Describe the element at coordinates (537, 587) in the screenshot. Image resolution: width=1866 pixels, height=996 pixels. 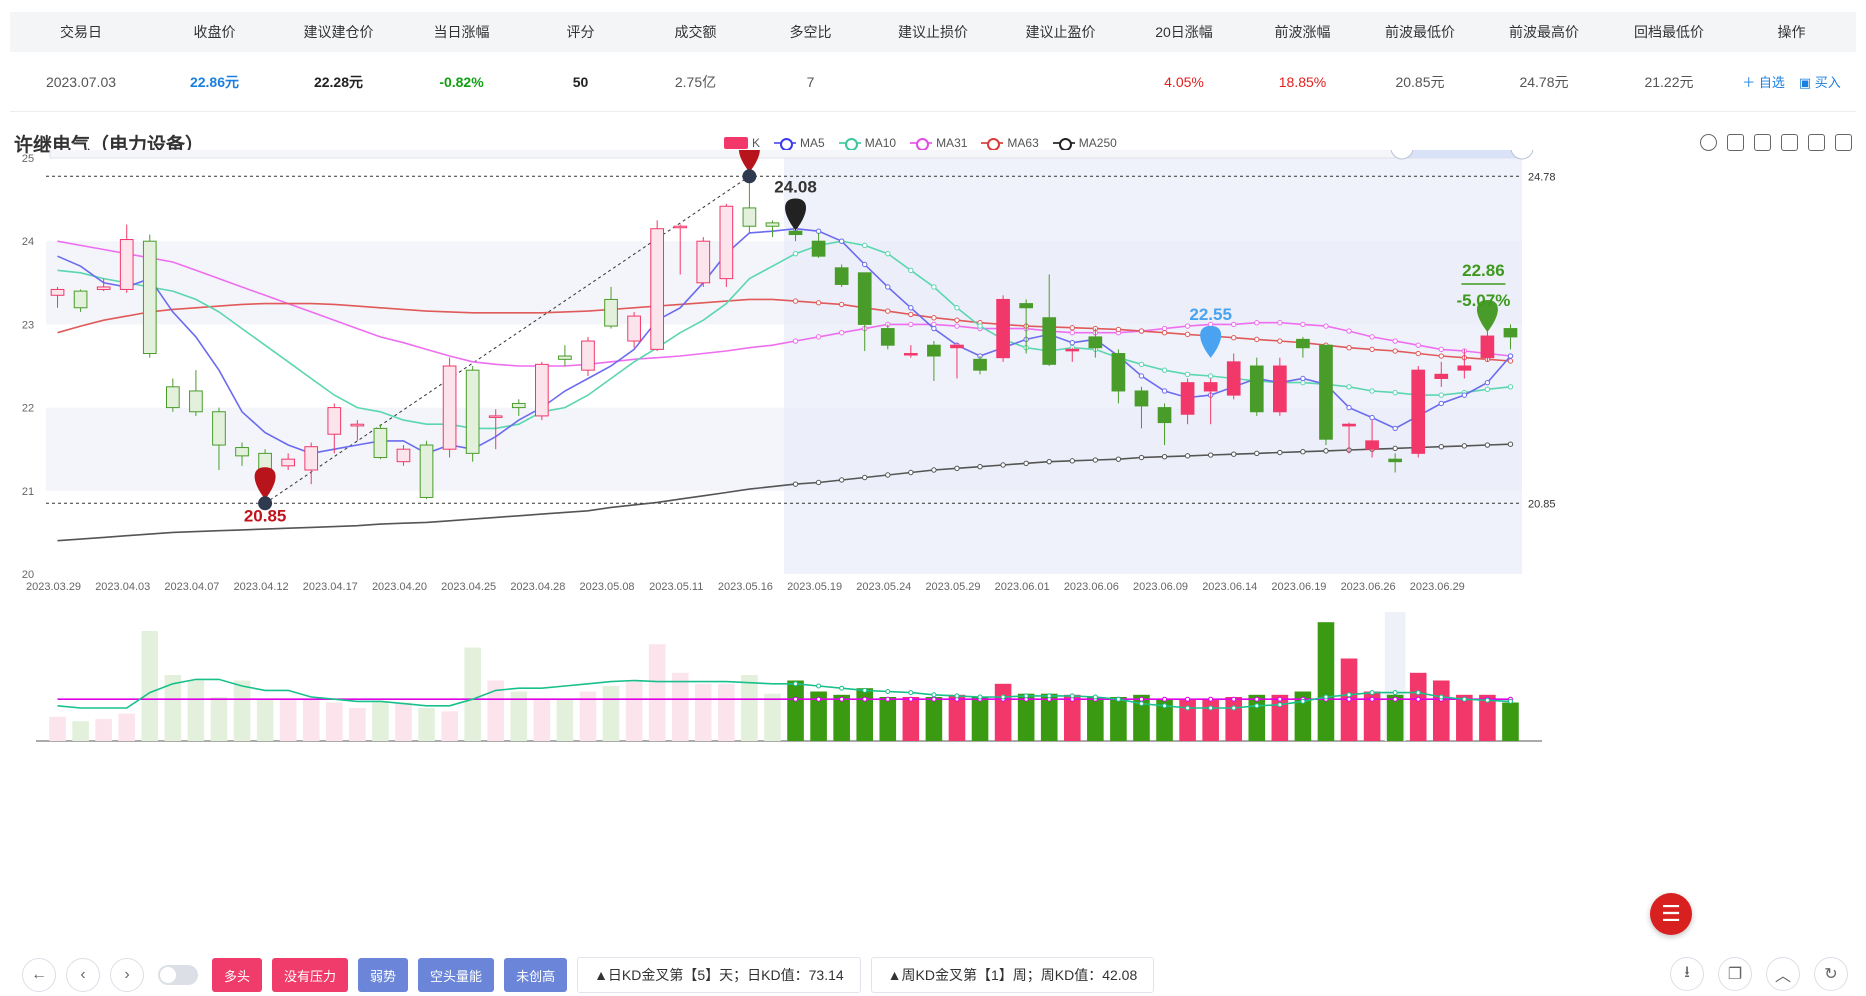
I see `x-tick-label: 2023.04.28` at that location.